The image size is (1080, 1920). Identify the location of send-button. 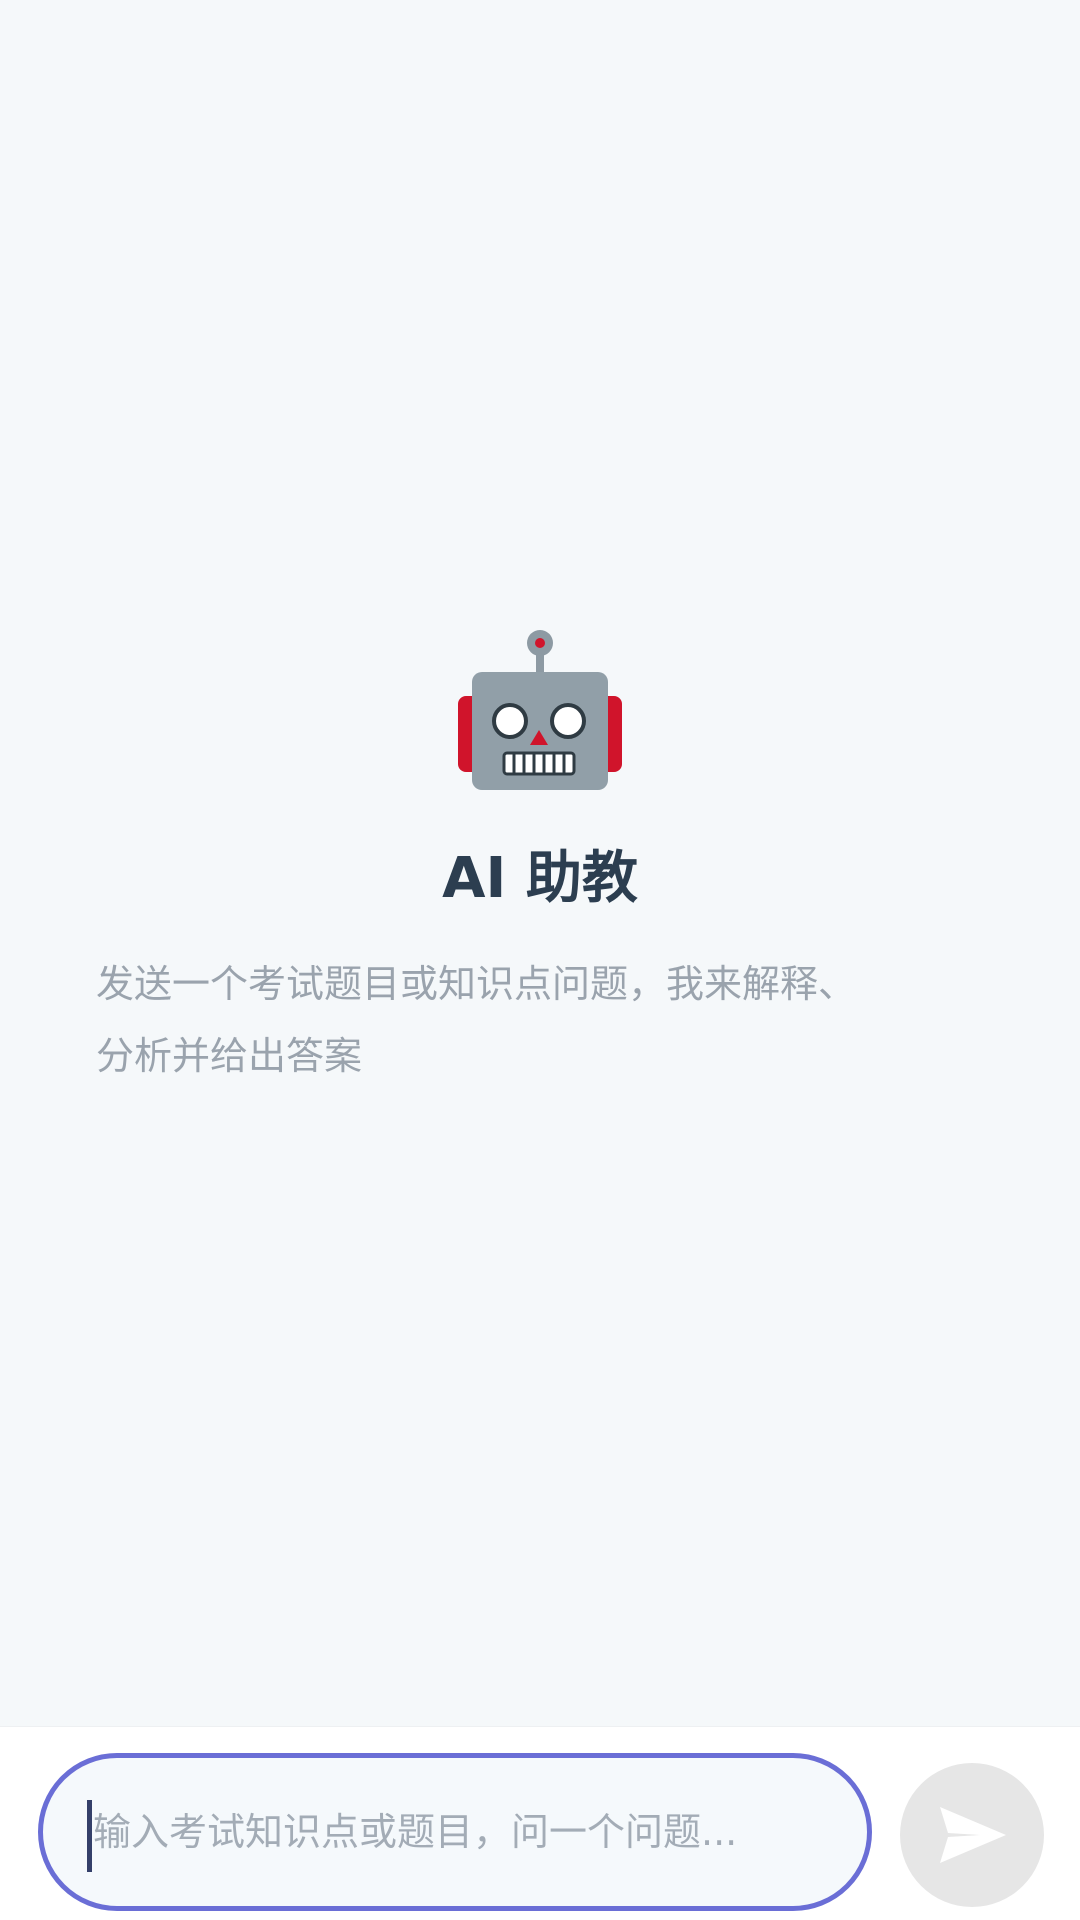
(972, 1835).